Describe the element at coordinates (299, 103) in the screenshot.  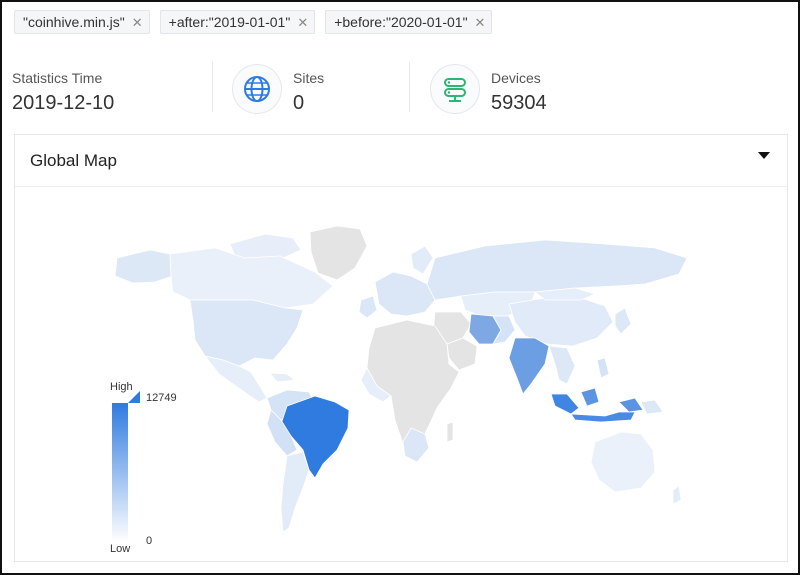
I see `sites-value: 0` at that location.